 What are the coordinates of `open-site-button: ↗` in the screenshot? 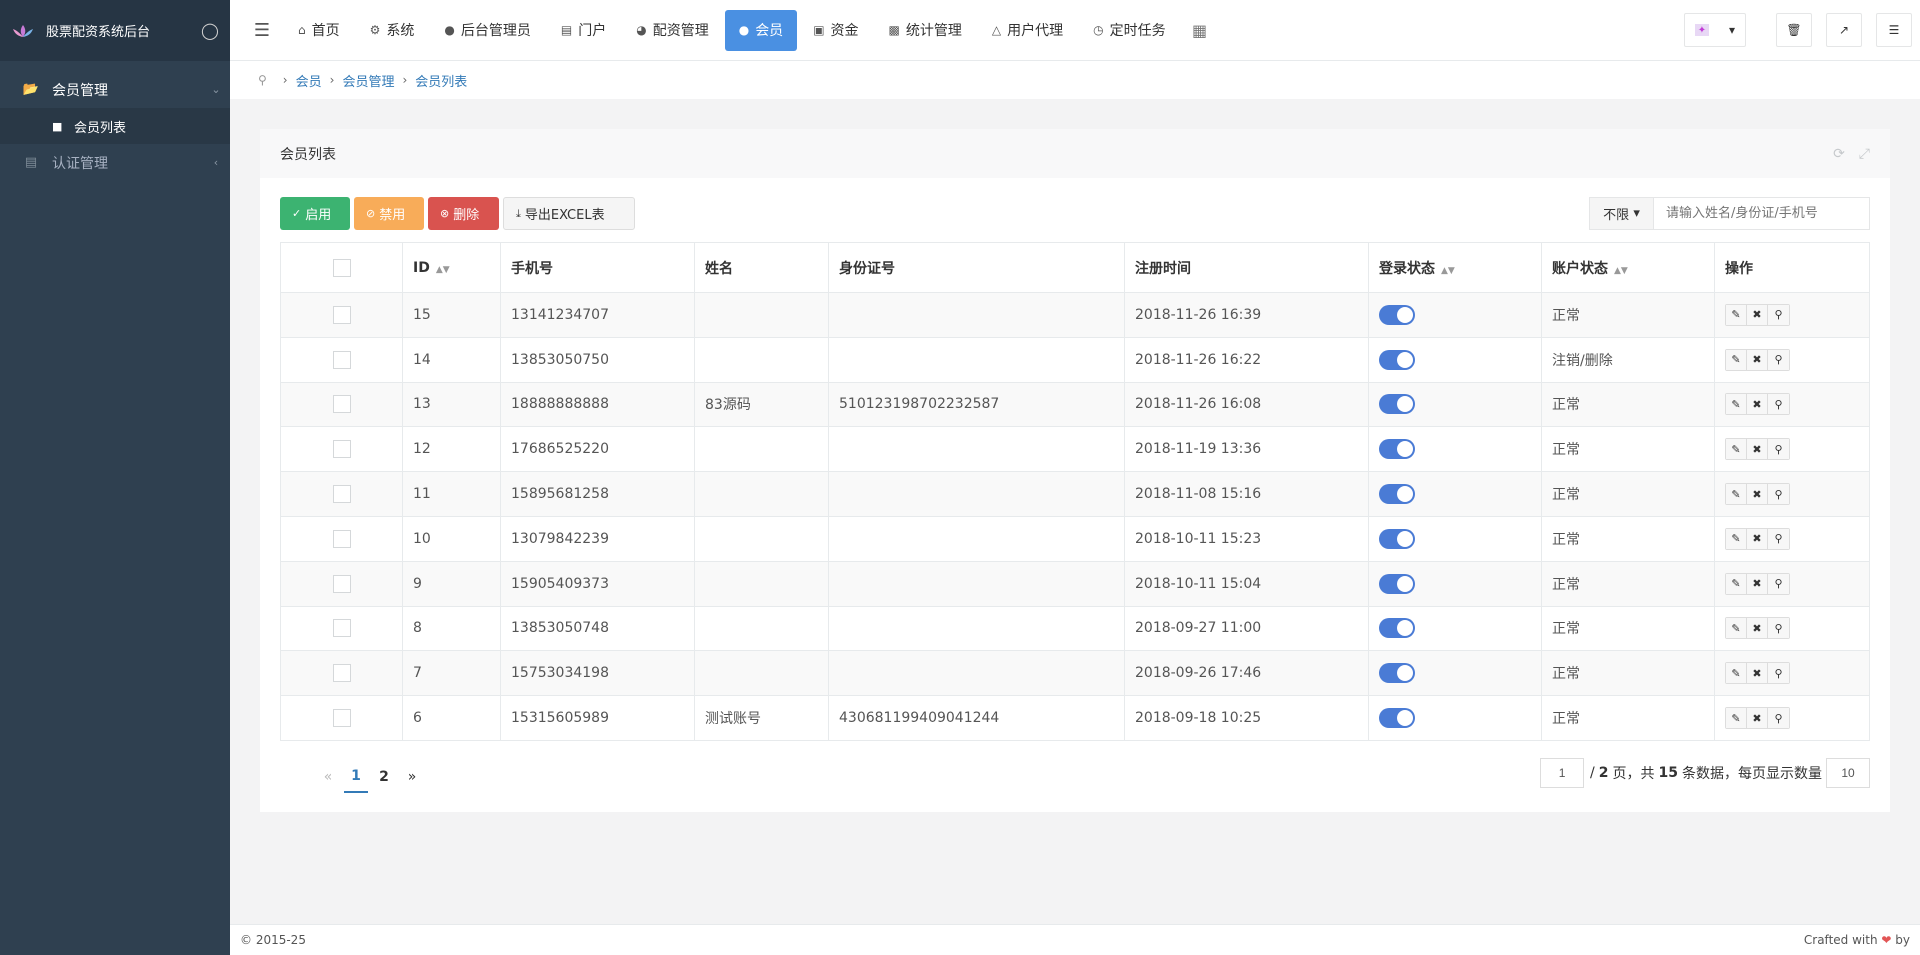 It's located at (1844, 30).